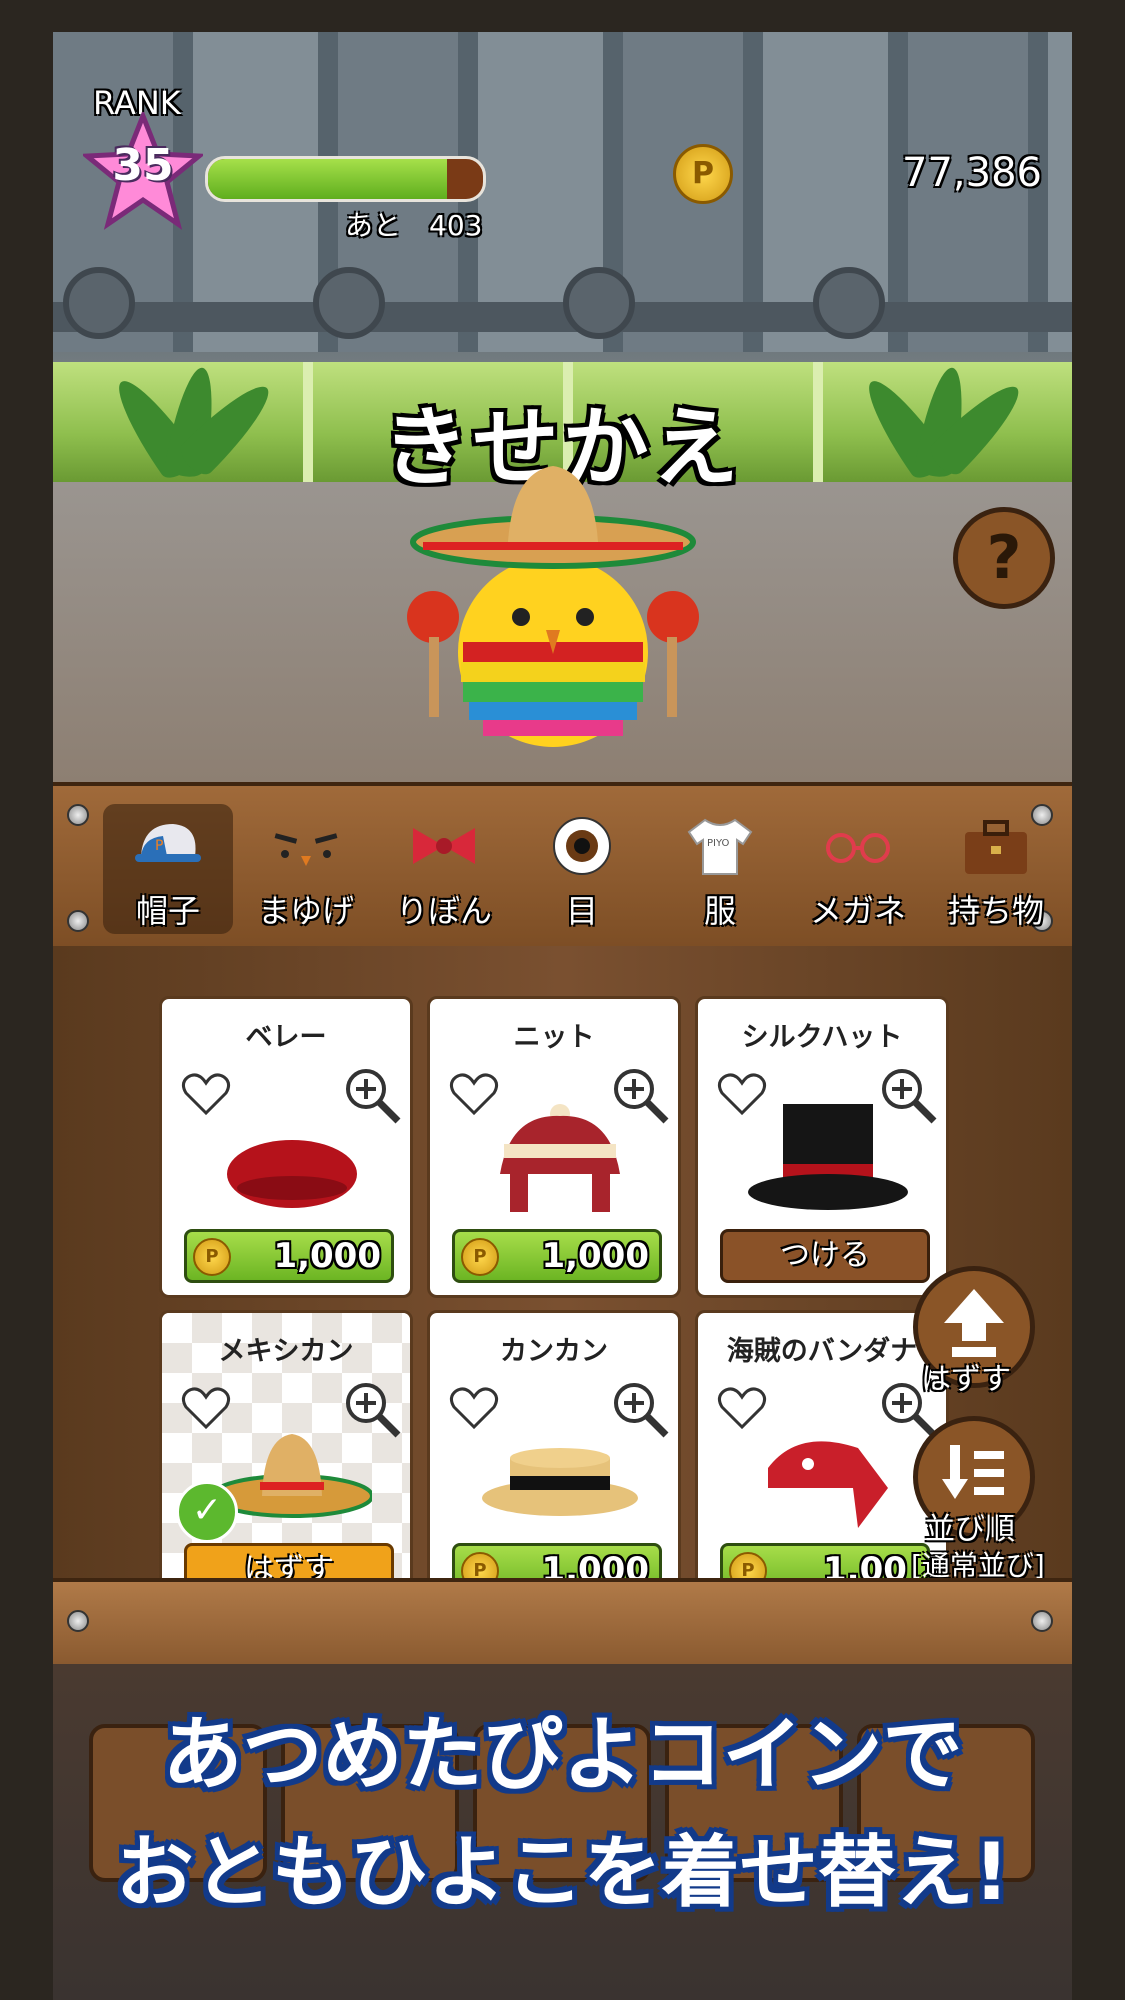  Describe the element at coordinates (286, 1461) in the screenshot. I see `item-card: メキシカン ✓ はずす` at that location.